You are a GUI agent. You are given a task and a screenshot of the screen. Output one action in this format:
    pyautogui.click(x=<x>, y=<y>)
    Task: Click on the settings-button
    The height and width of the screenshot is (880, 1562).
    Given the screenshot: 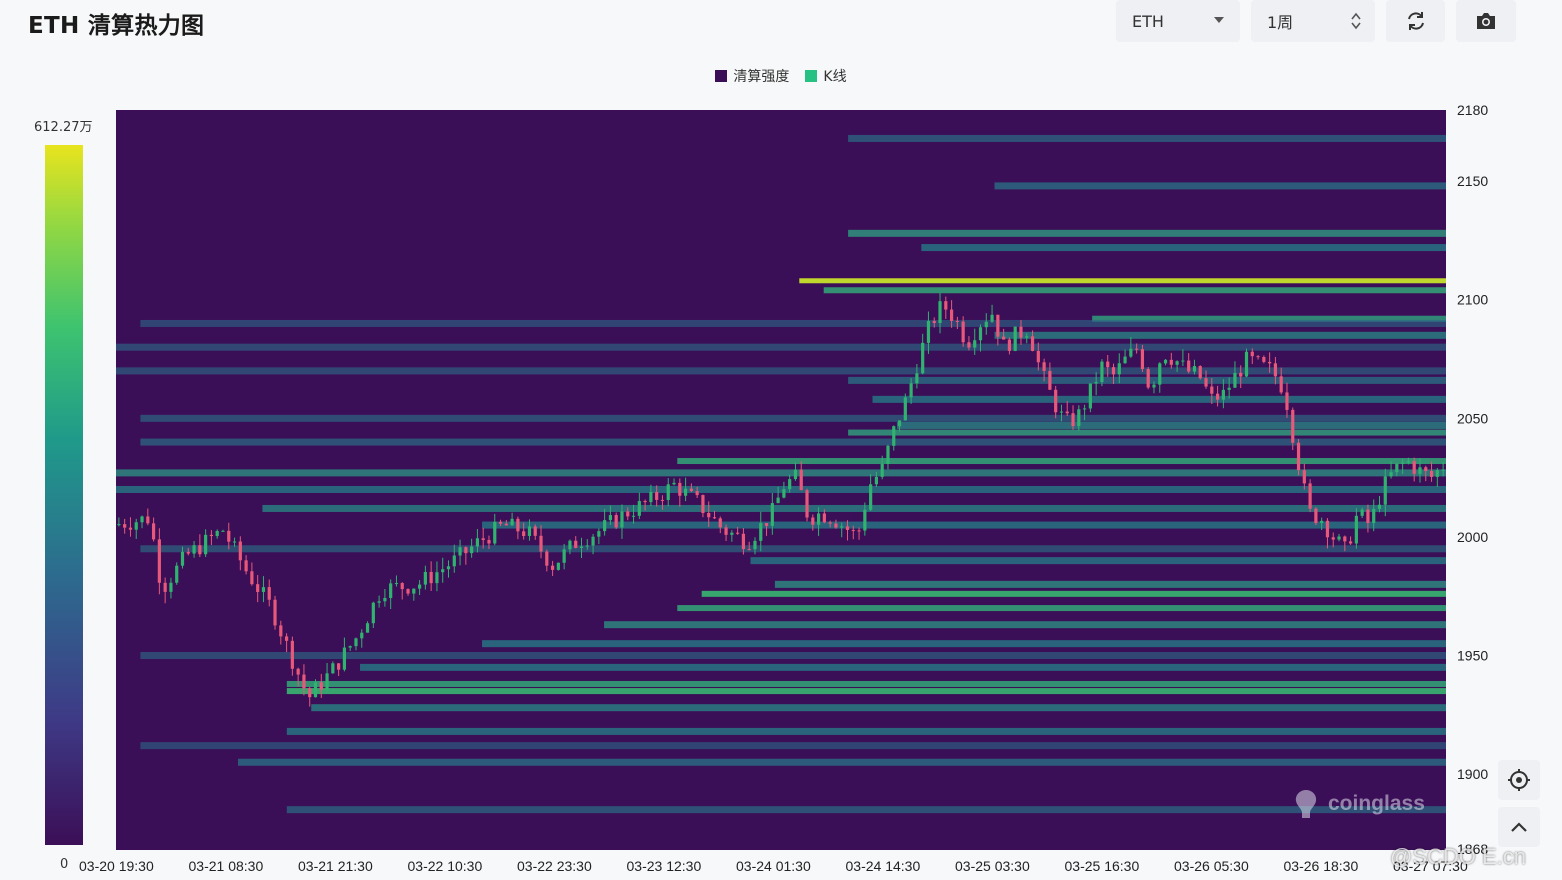 What is the action you would take?
    pyautogui.click(x=1519, y=780)
    